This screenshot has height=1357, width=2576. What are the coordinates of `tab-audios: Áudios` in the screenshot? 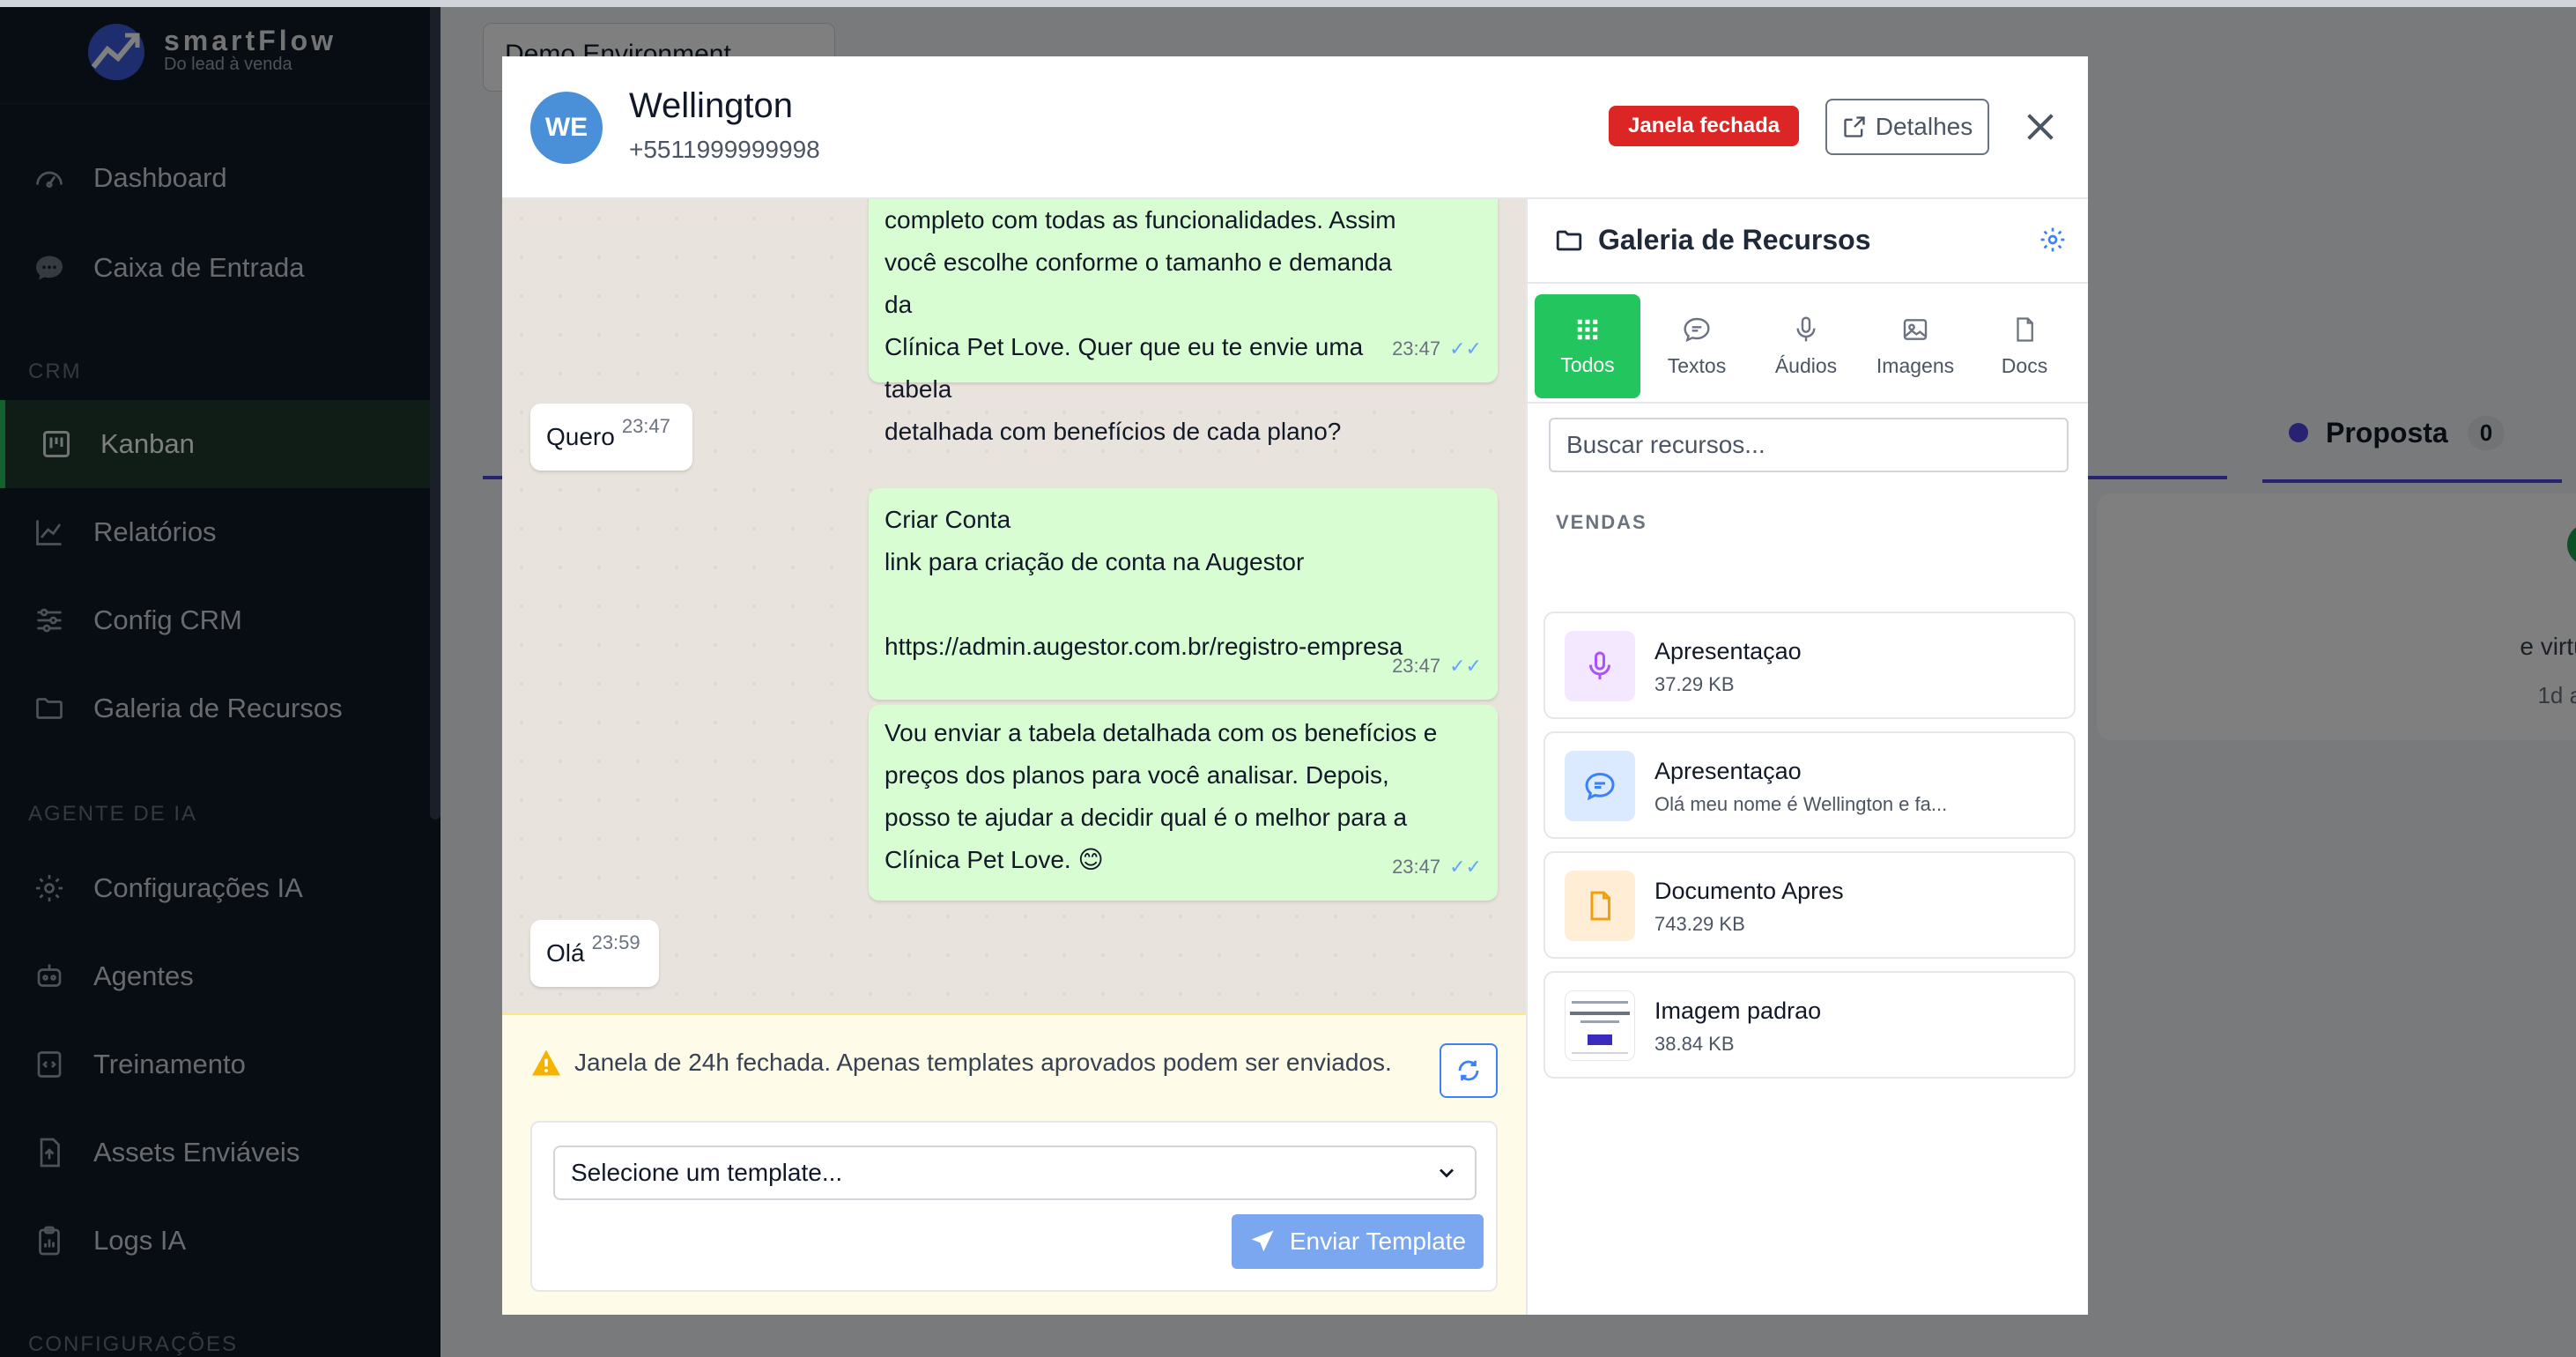 It's located at (1806, 346).